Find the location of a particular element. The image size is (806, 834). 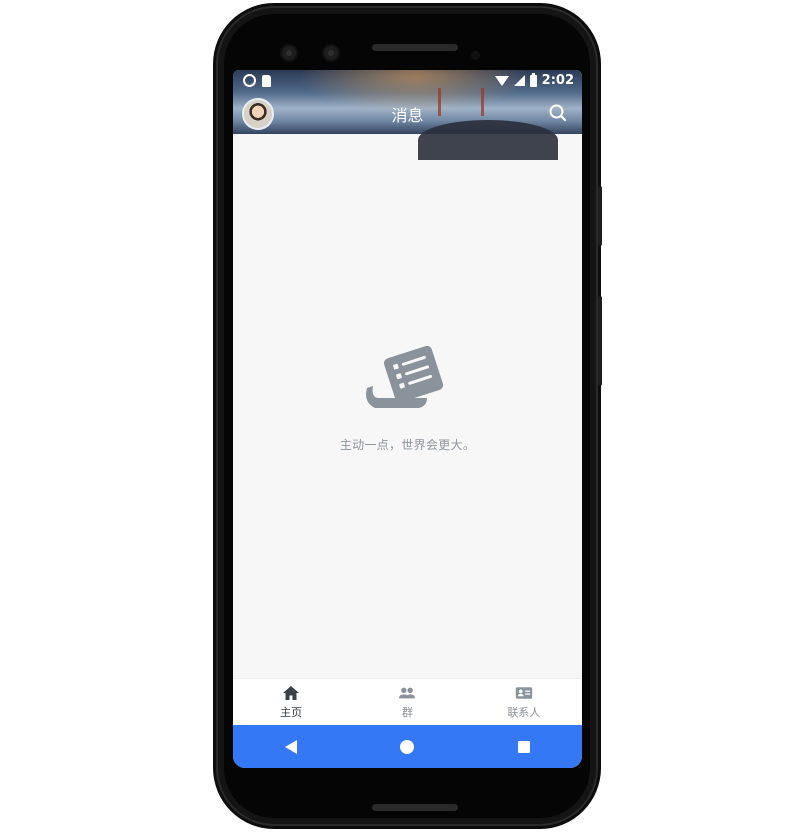

status-bar: 2:02 is located at coordinates (407, 81).